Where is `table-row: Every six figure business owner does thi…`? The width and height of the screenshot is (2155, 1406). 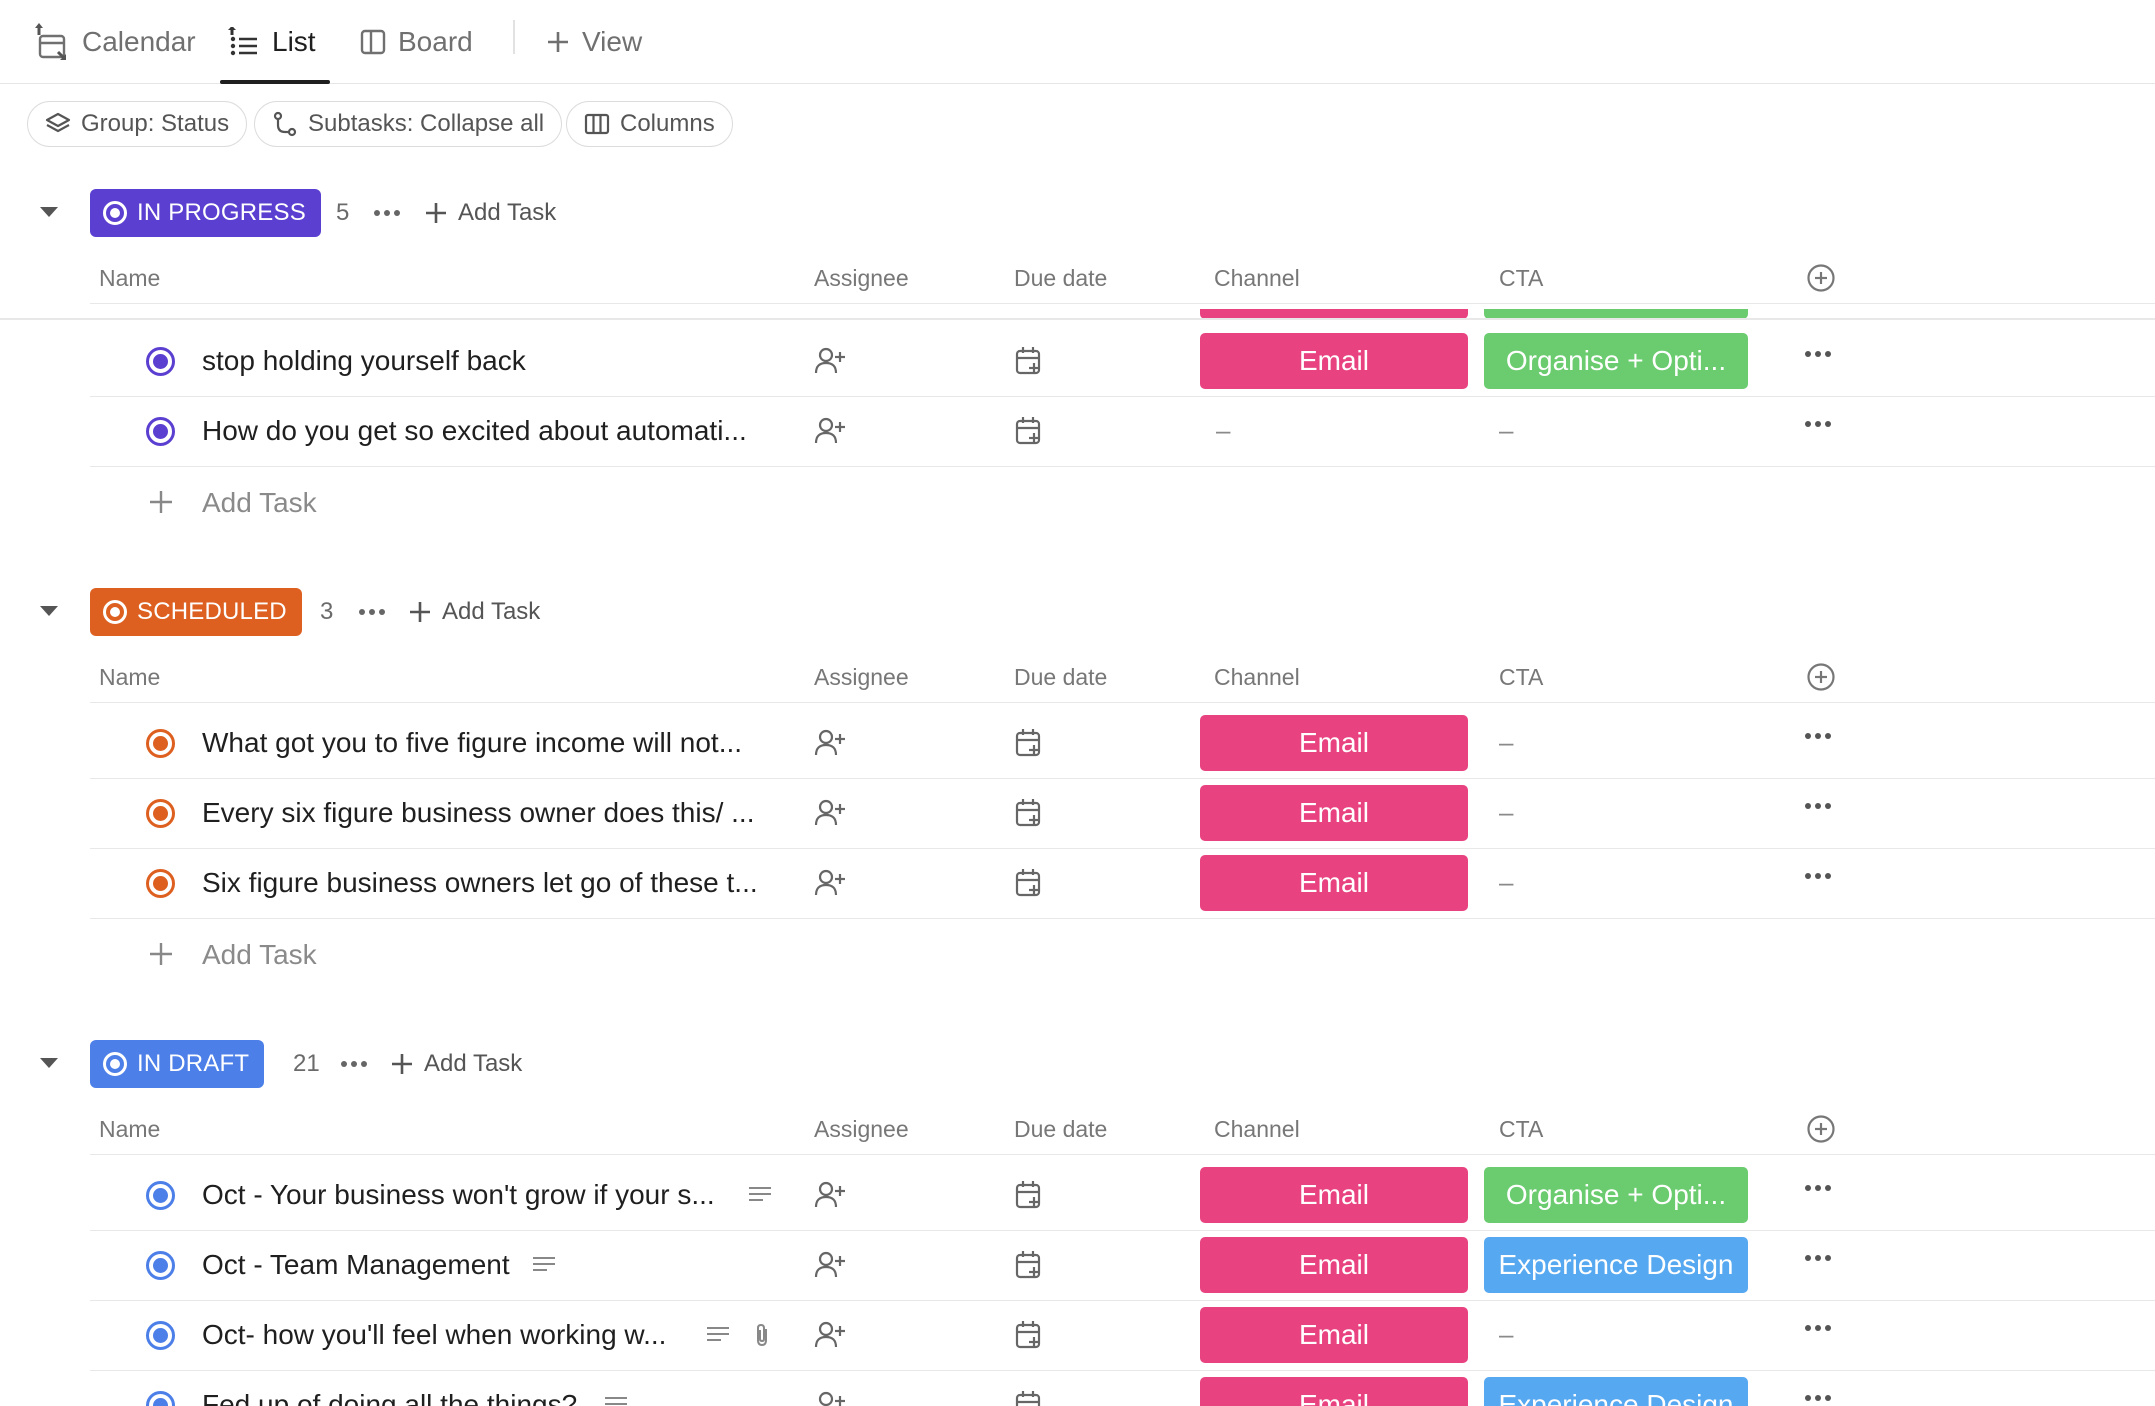
table-row: Every six figure business owner does thi… is located at coordinates (1122, 813).